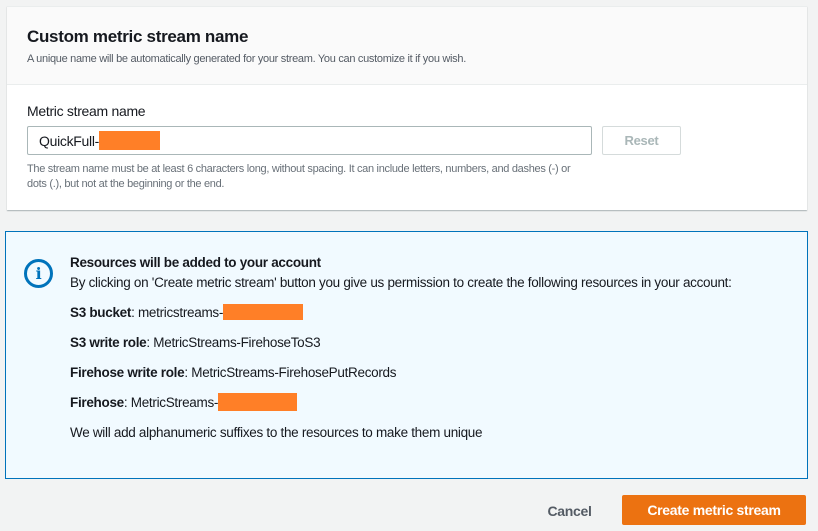 This screenshot has height=531, width=818. I want to click on create-metric-stream-button: Create metric stream, so click(714, 510).